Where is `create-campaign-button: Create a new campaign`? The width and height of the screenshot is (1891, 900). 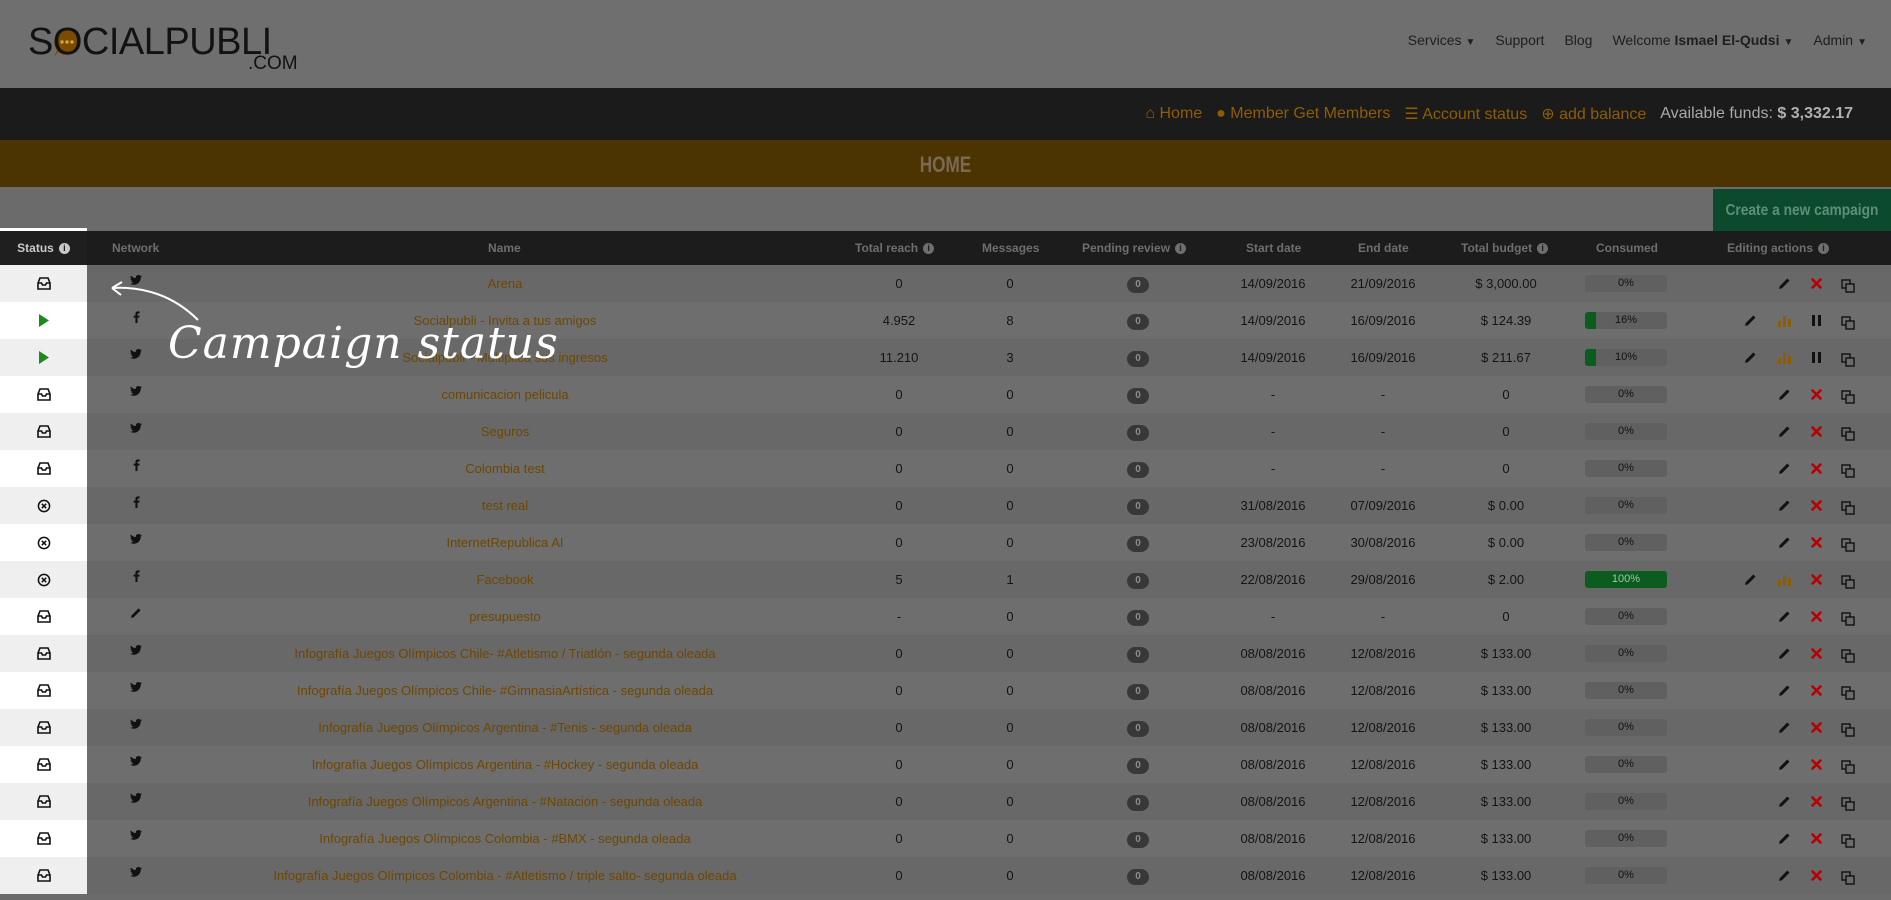
create-campaign-button: Create a new campaign is located at coordinates (1802, 211).